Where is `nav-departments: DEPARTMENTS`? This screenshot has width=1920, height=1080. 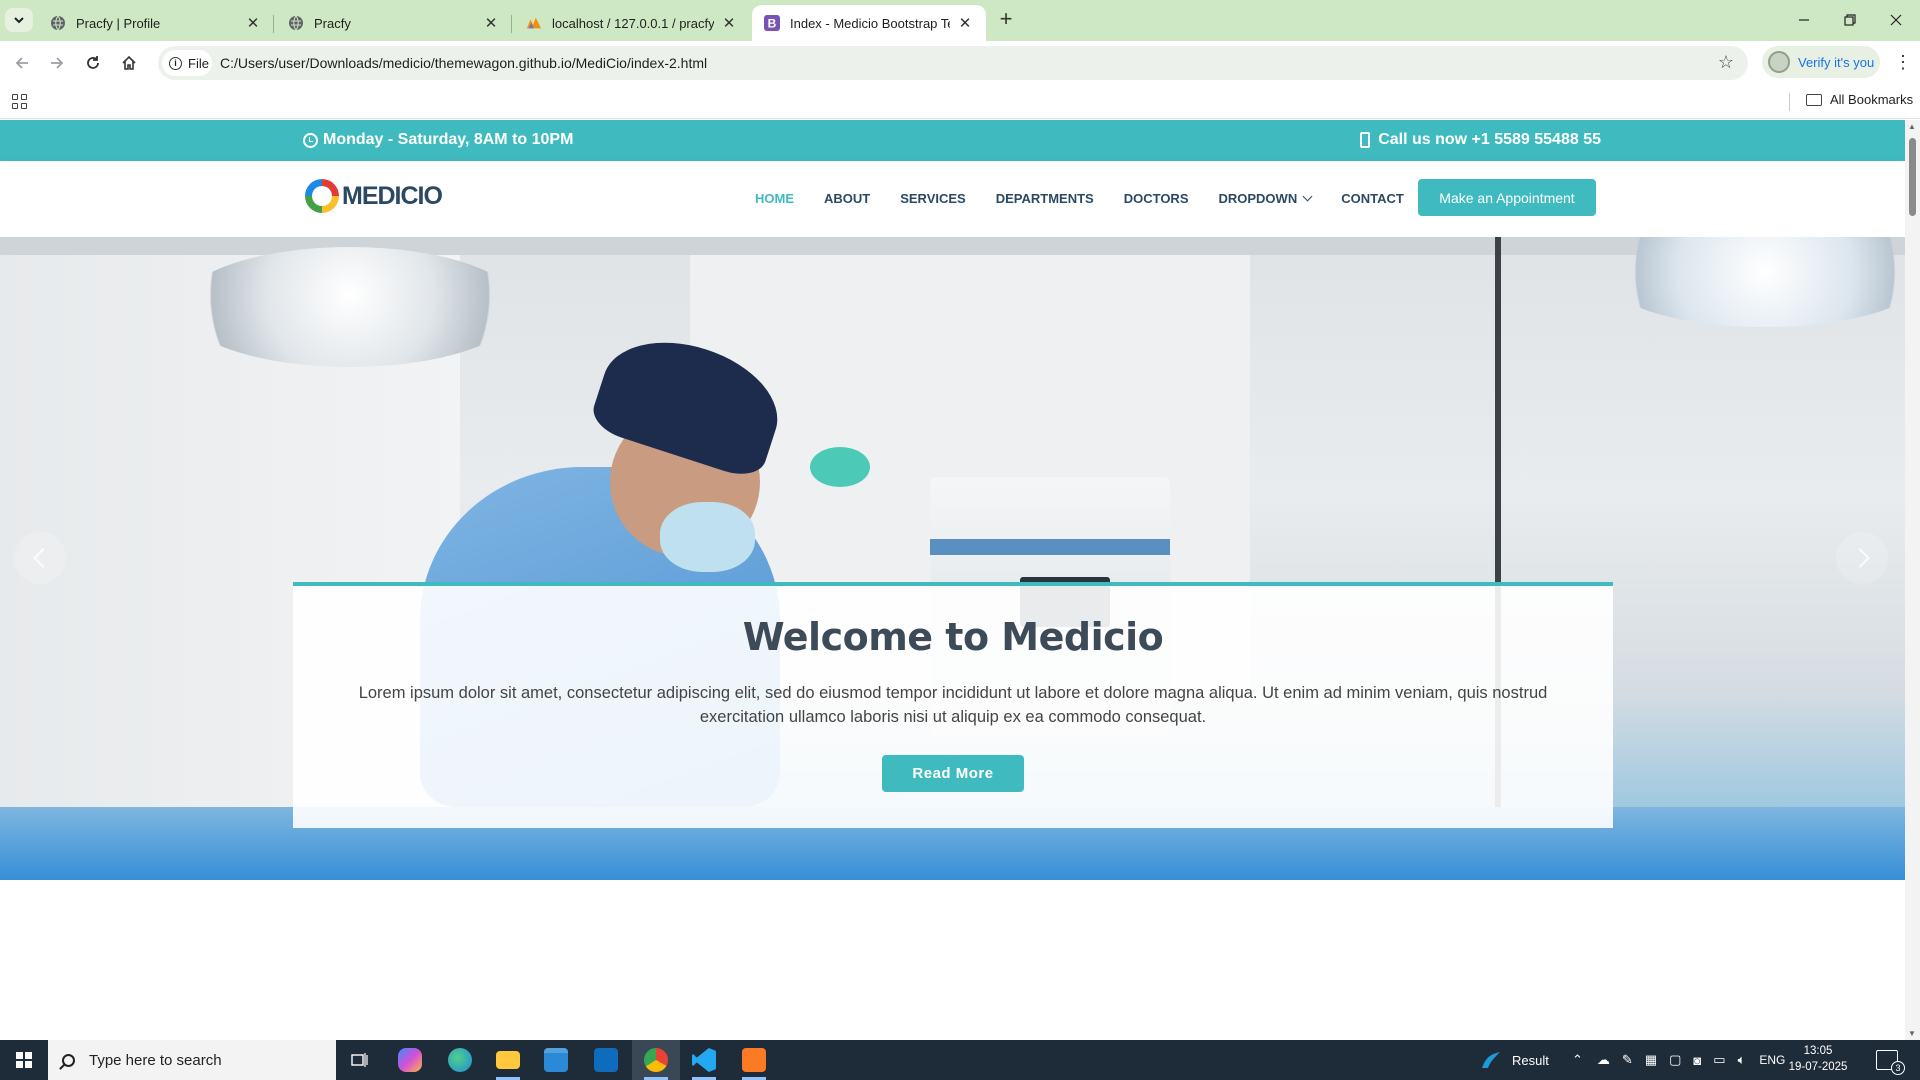 nav-departments: DEPARTMENTS is located at coordinates (1045, 198).